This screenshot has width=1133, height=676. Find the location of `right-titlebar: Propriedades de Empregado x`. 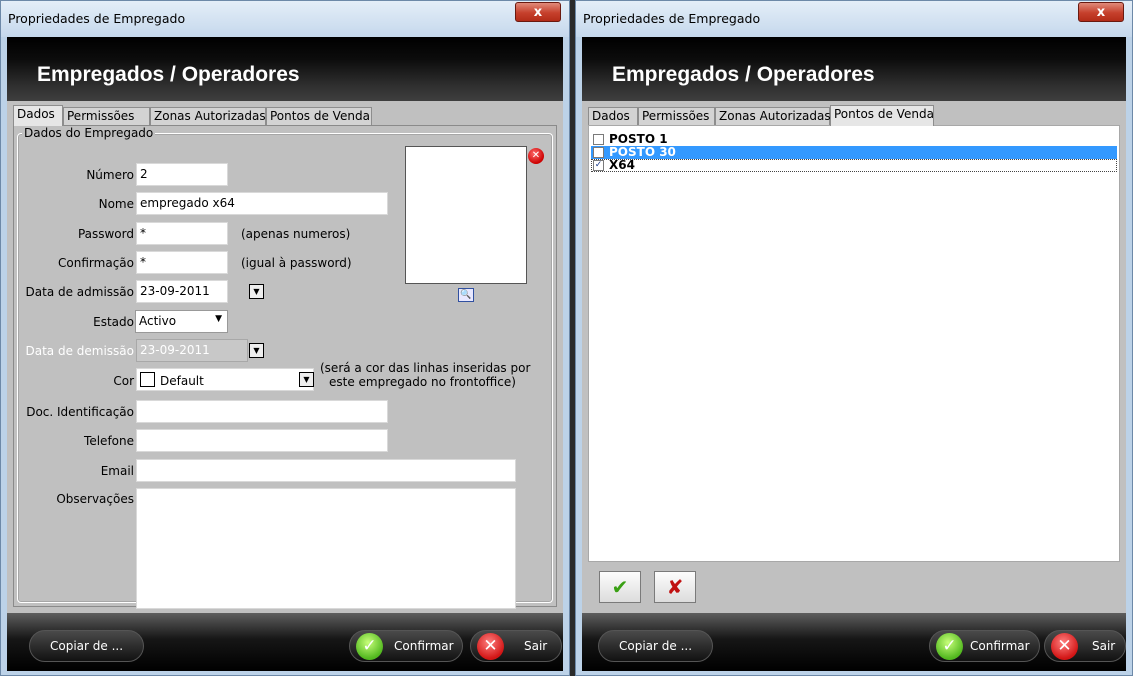

right-titlebar: Propriedades de Empregado x is located at coordinates (854, 19).